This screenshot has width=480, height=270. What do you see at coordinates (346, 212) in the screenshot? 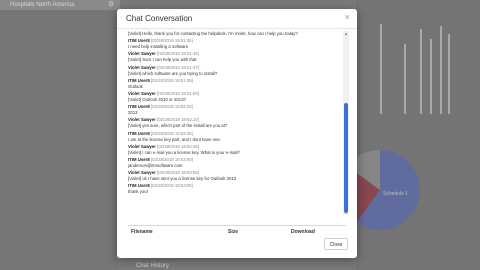
I see `scroll-down-arrow-icon: ▼` at bounding box center [346, 212].